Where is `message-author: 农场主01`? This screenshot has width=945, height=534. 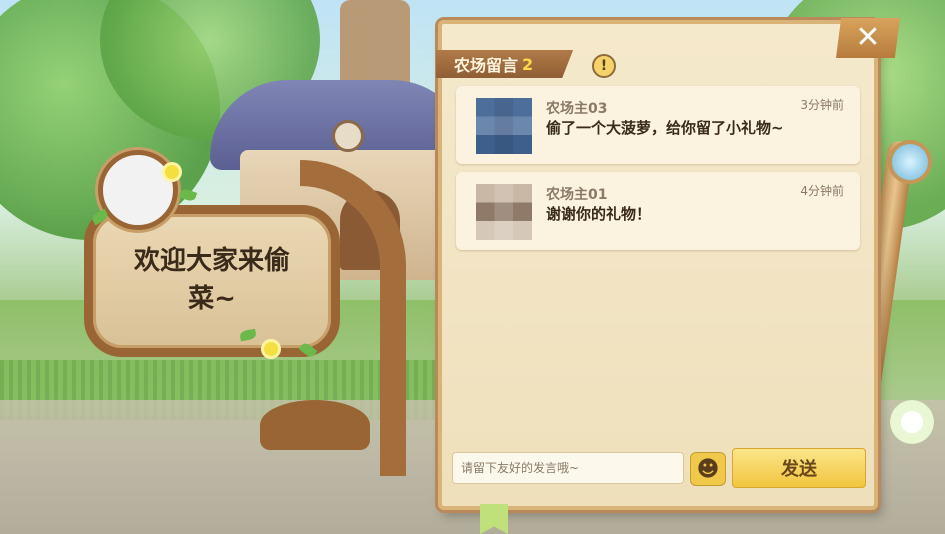 message-author: 农场主01 is located at coordinates (577, 195).